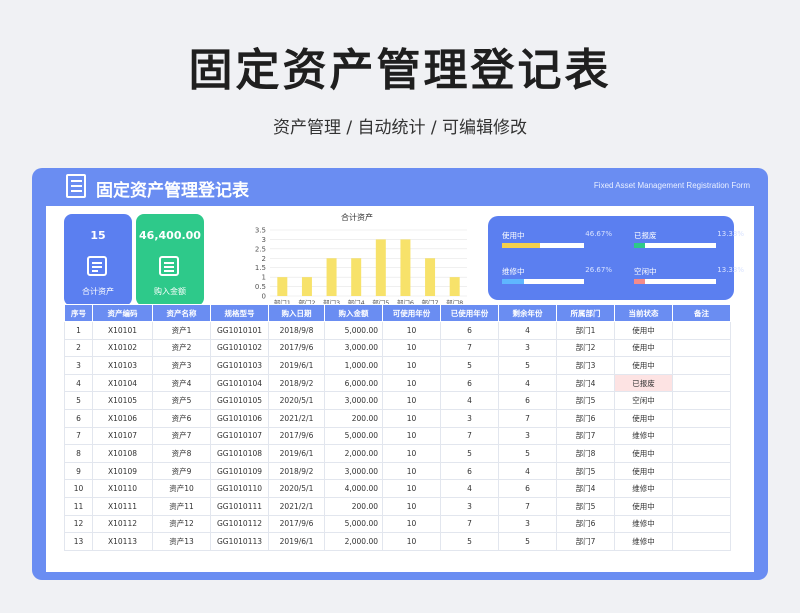 Image resolution: width=800 pixels, height=613 pixels. I want to click on table-cell: 资产8, so click(181, 453).